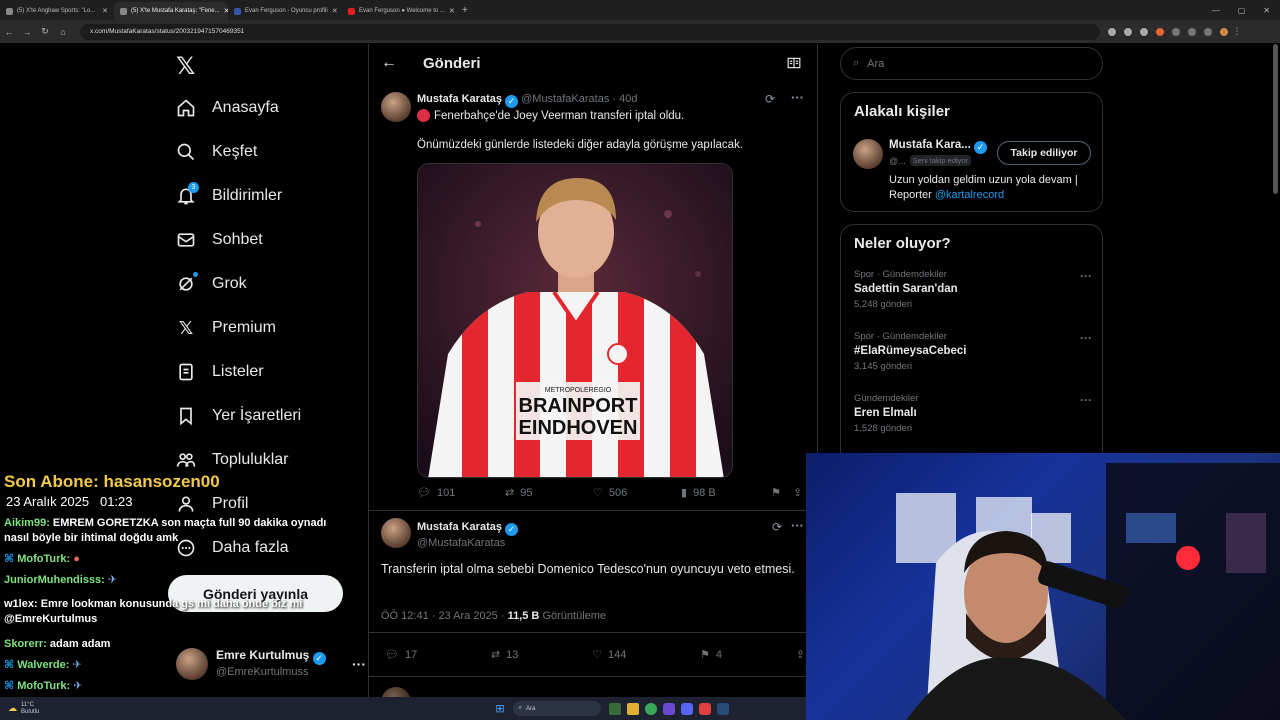 The width and height of the screenshot is (1280, 720). What do you see at coordinates (185, 66) in the screenshot?
I see `x-logo-icon: 𝕏` at bounding box center [185, 66].